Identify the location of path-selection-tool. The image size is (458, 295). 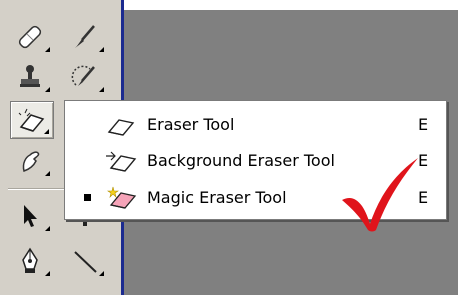
(32, 216).